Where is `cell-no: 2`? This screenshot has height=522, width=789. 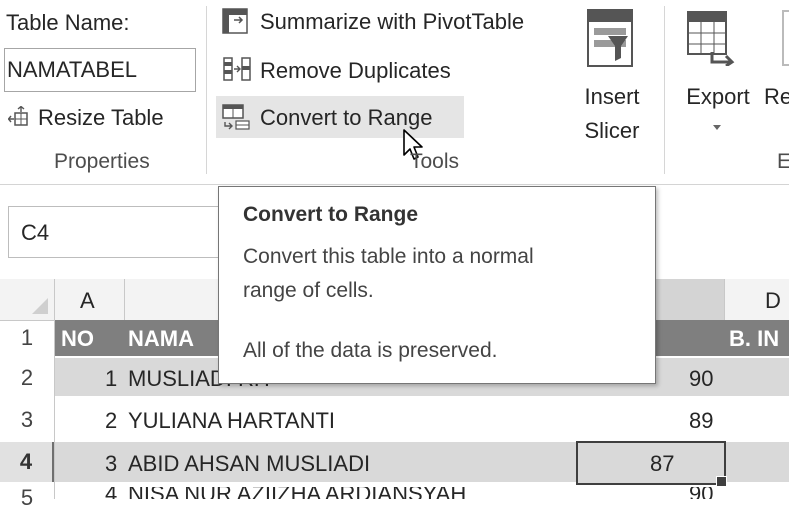
cell-no: 2 is located at coordinates (111, 421).